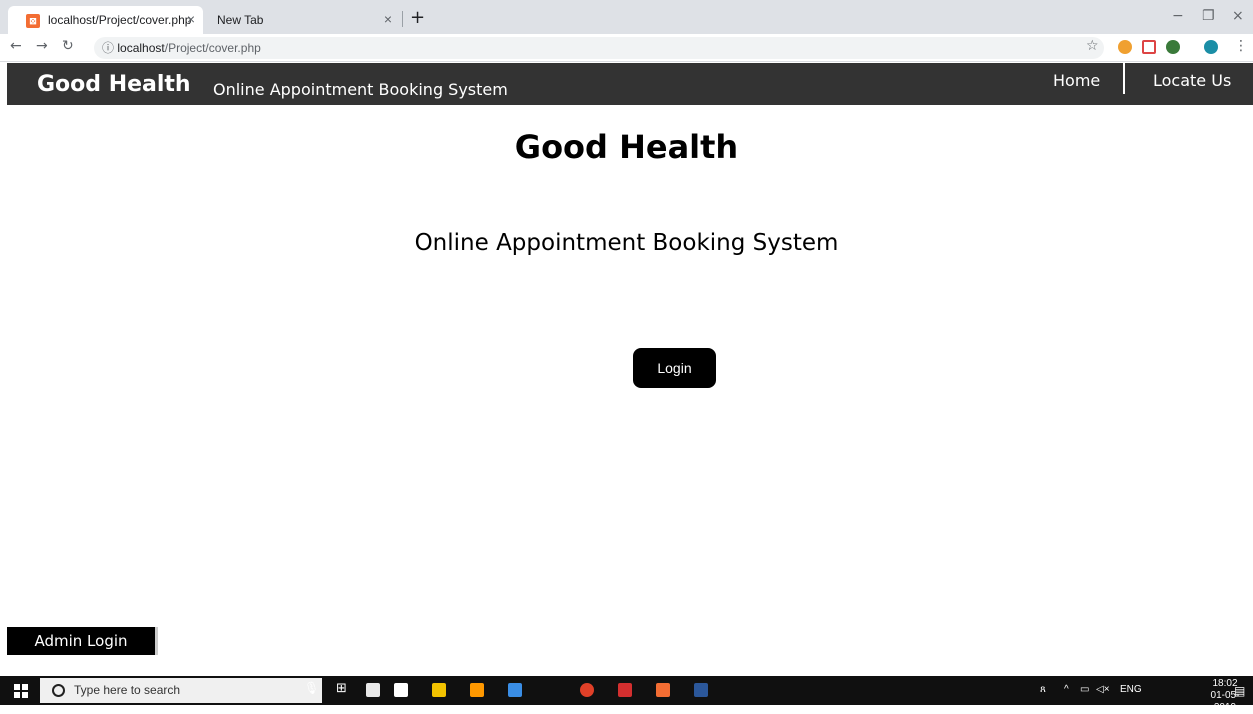 The image size is (1253, 714). I want to click on nav-divider, so click(1124, 78).